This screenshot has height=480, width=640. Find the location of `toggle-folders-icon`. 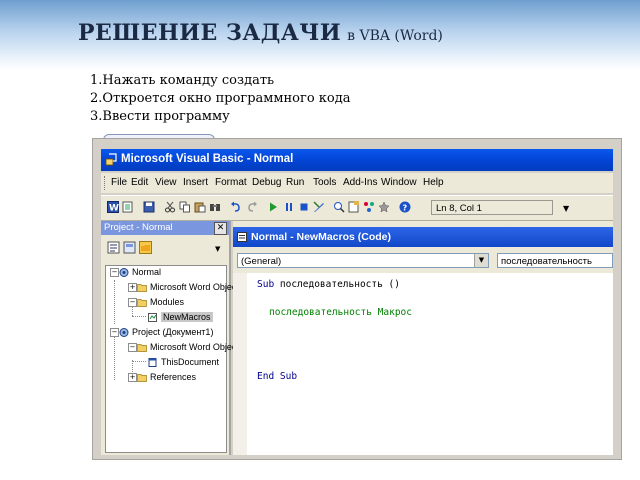

toggle-folders-icon is located at coordinates (145, 247).